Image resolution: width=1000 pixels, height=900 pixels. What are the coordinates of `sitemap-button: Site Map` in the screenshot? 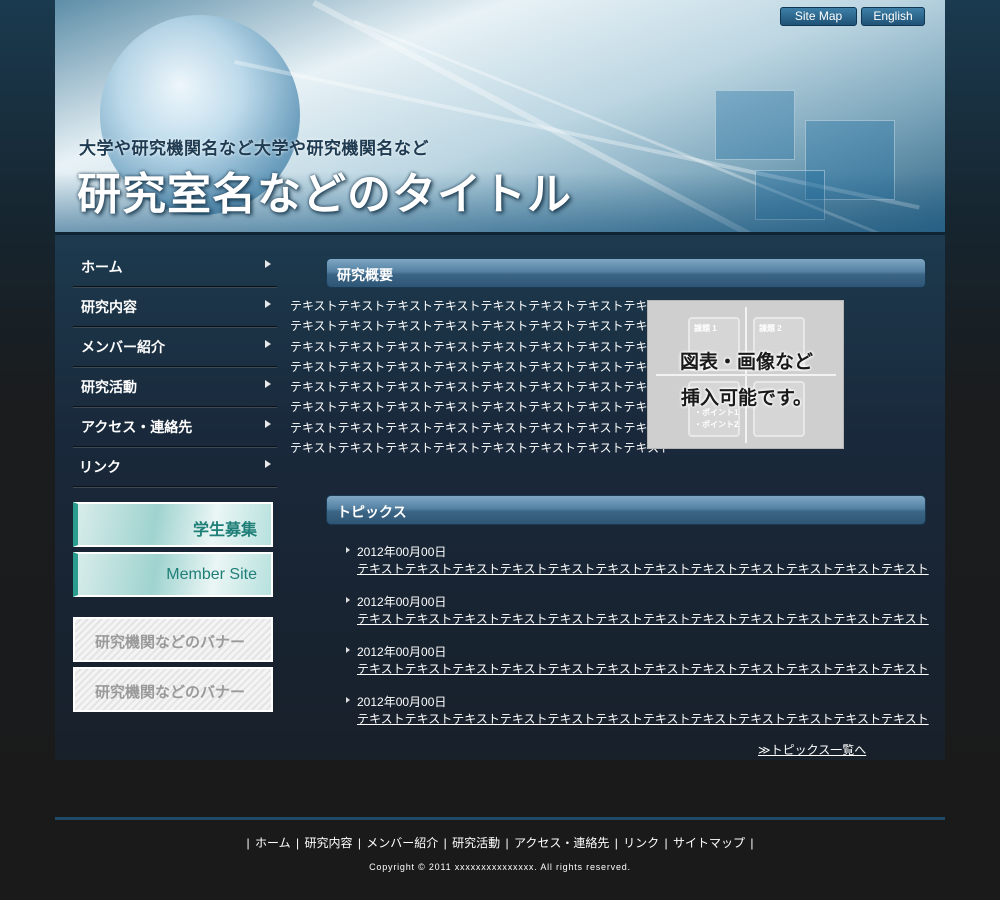 It's located at (818, 16).